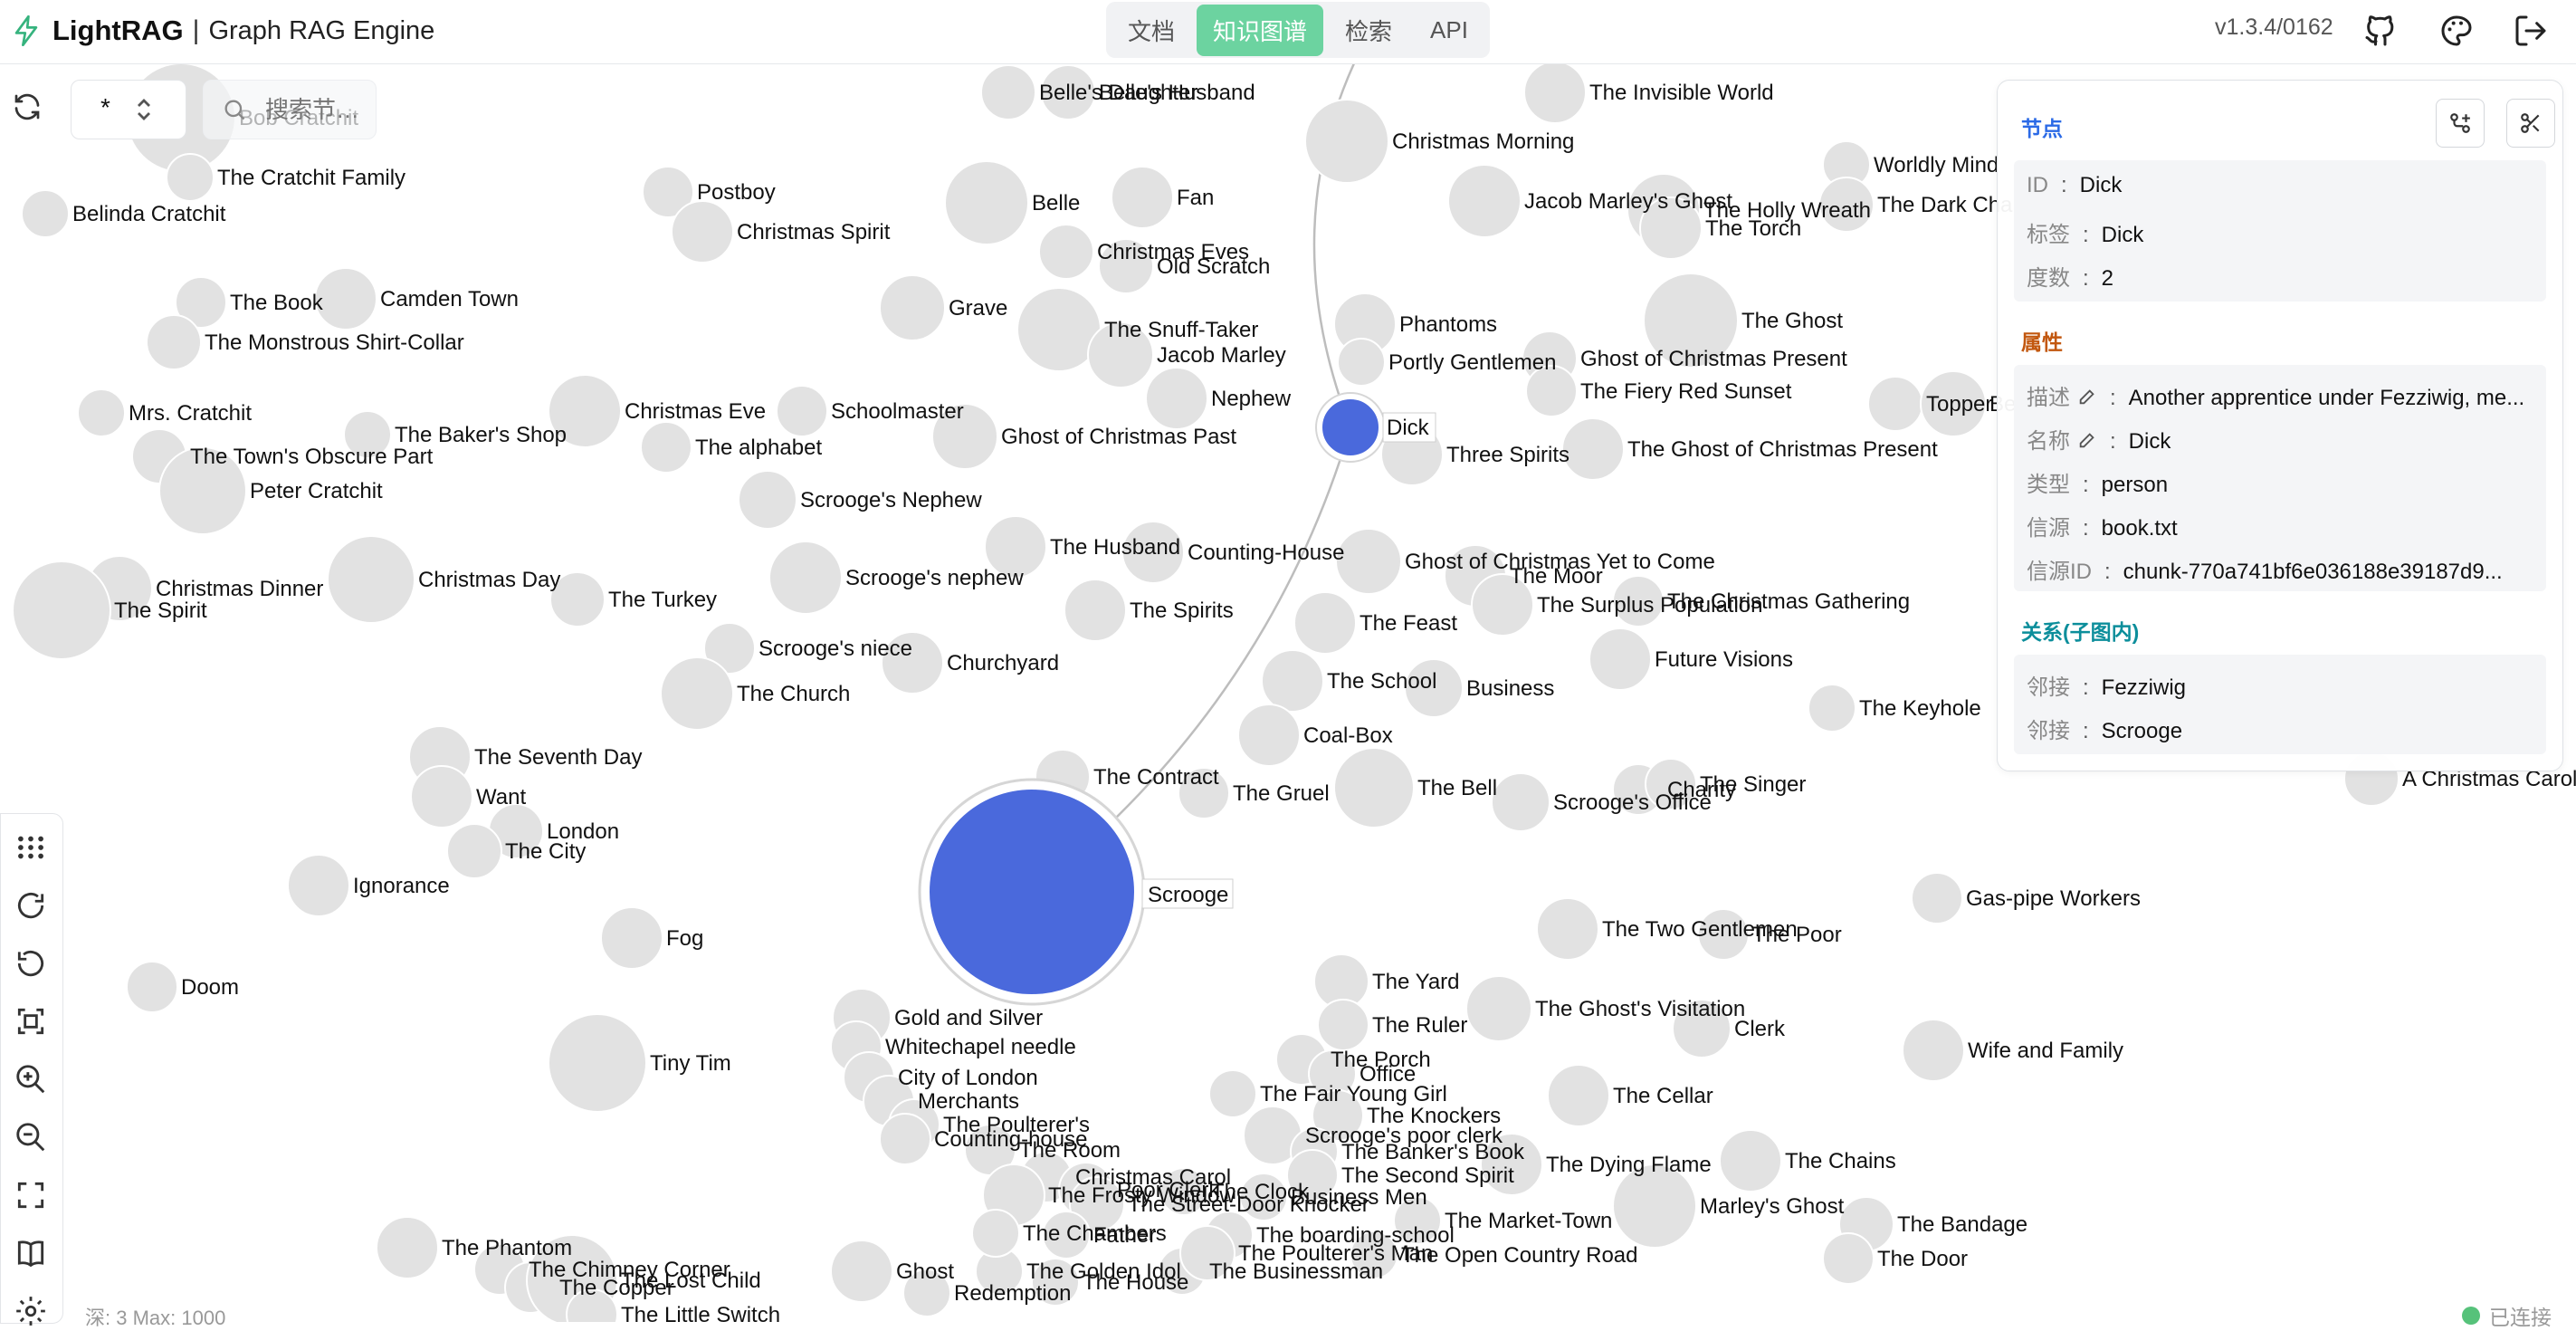  I want to click on graph-node-label: The Ghost of Christmas Present, so click(1783, 449).